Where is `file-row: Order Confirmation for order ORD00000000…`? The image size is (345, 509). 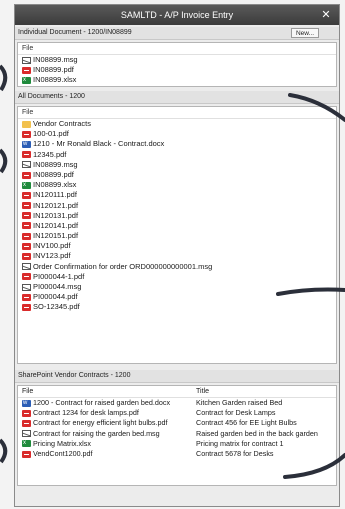
file-row: Order Confirmation for order ORD00000000… is located at coordinates (177, 267).